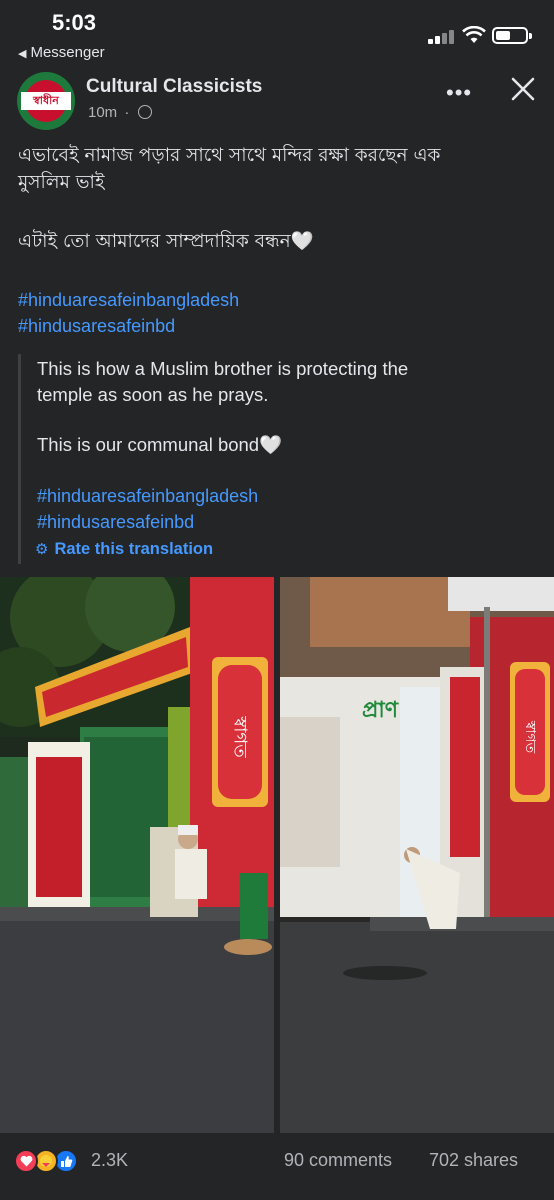  I want to click on comments-count: 90 comments, so click(338, 1160).